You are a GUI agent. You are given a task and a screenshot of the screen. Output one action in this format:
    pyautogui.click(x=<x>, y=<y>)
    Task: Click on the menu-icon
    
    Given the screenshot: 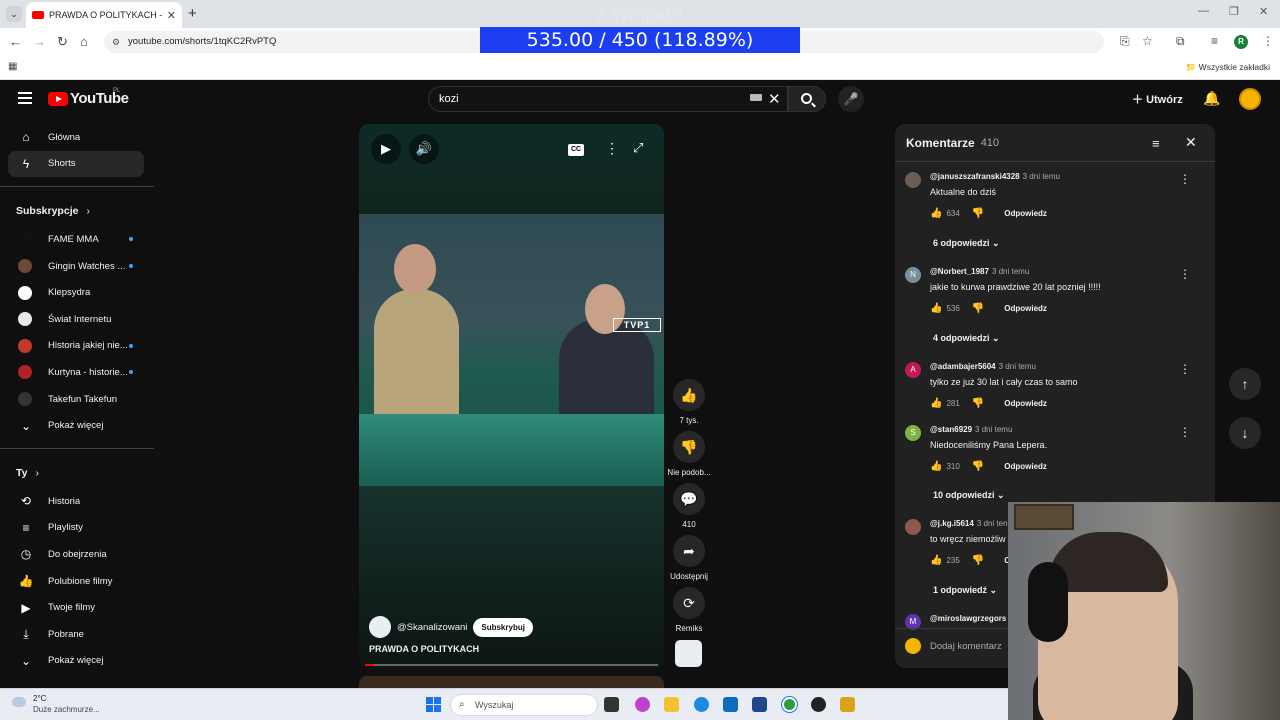 What is the action you would take?
    pyautogui.click(x=25, y=98)
    